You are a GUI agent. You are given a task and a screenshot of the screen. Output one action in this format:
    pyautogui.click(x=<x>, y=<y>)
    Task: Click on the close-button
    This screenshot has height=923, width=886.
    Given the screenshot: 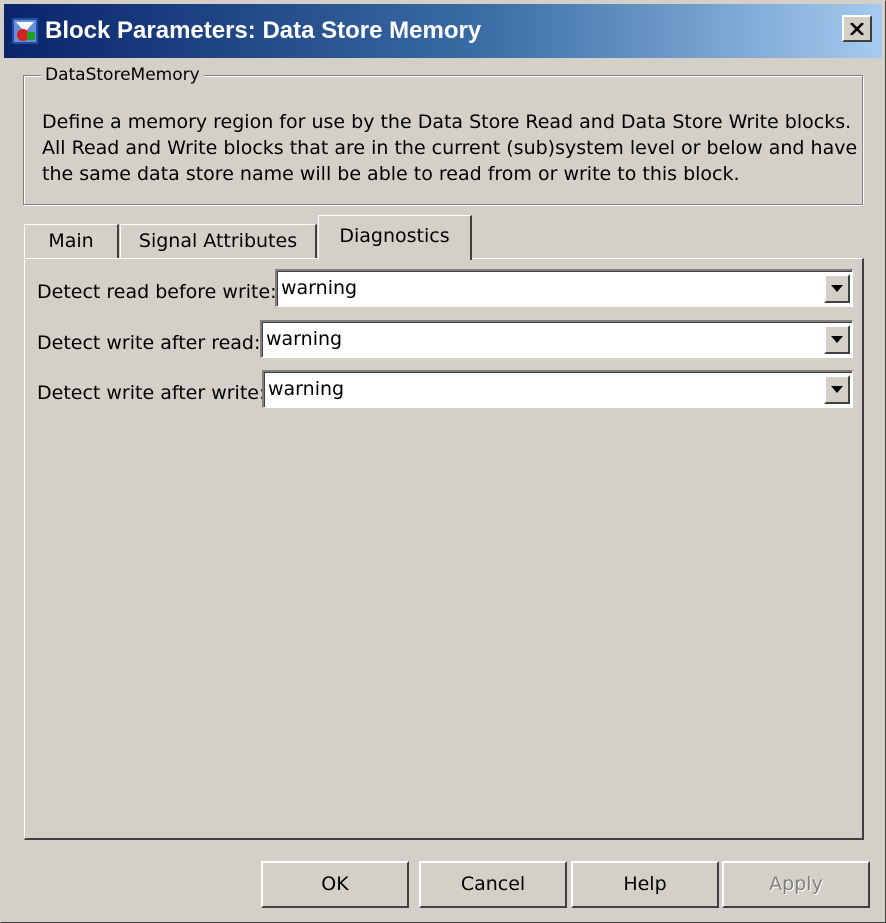 What is the action you would take?
    pyautogui.click(x=857, y=28)
    